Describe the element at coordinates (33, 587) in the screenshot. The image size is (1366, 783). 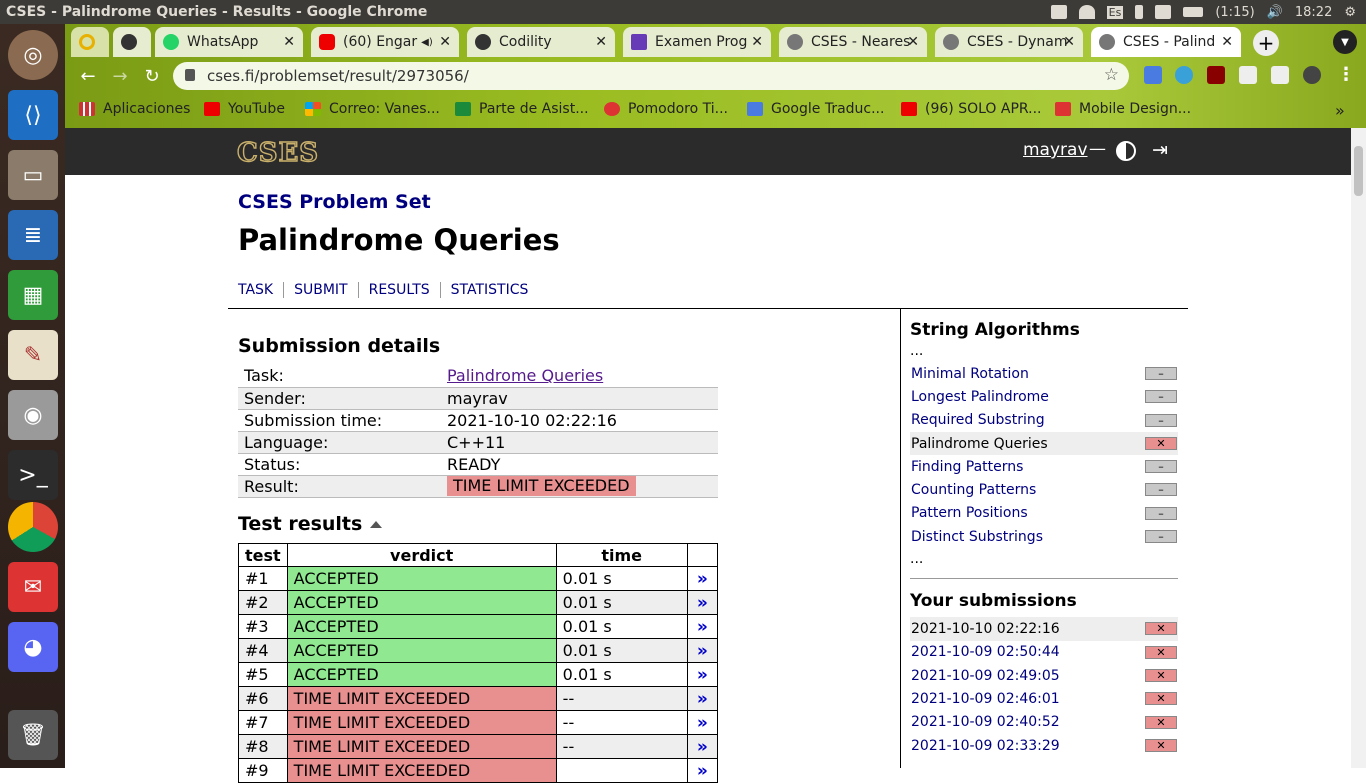
I see `pdf-viewer-icon: ✉` at that location.